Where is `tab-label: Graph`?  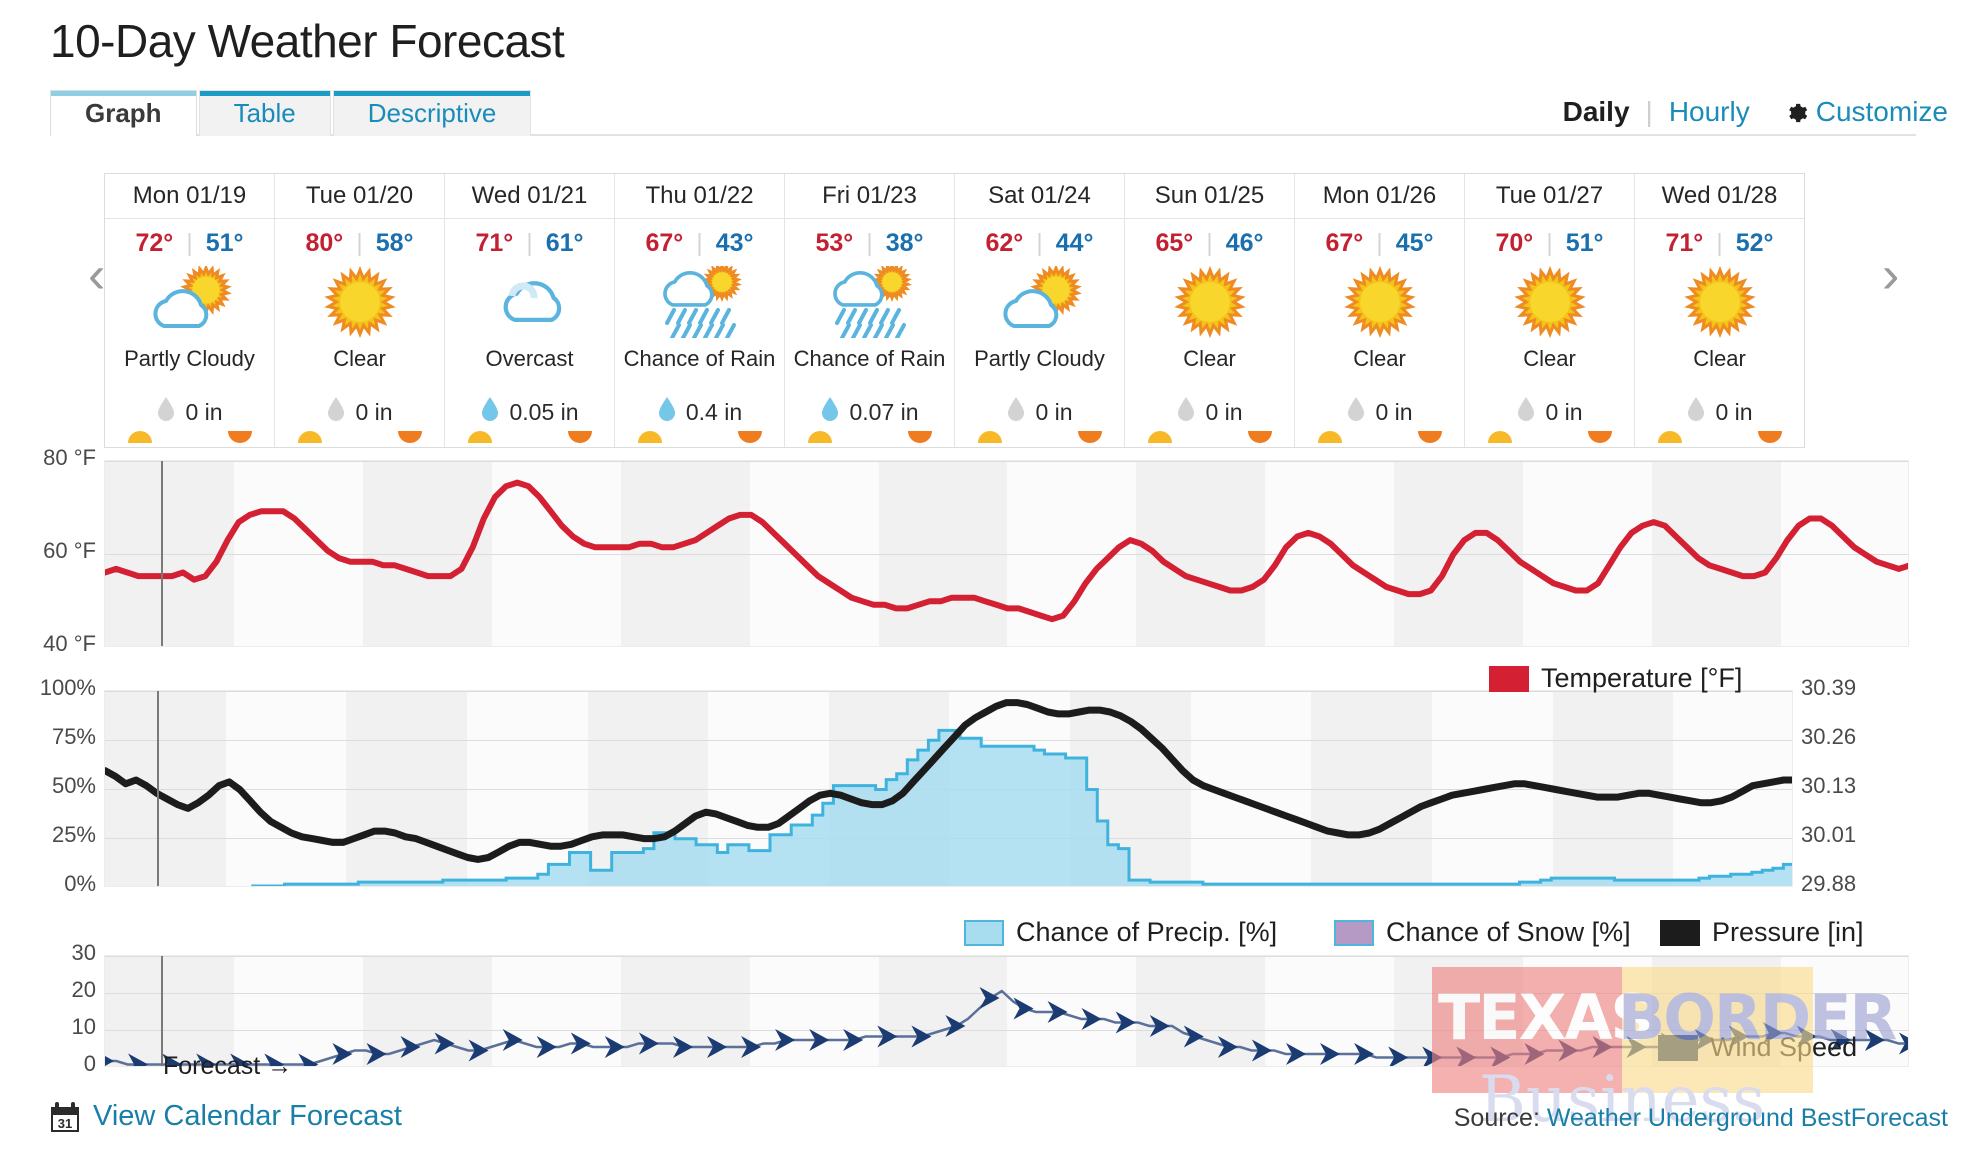
tab-label: Graph is located at coordinates (123, 113).